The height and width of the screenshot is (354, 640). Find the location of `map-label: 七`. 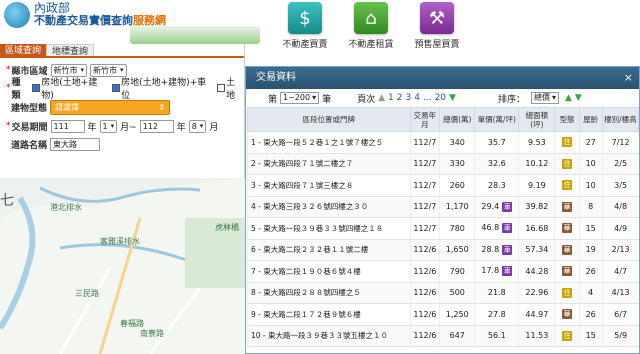

map-label: 七 is located at coordinates (7, 201).